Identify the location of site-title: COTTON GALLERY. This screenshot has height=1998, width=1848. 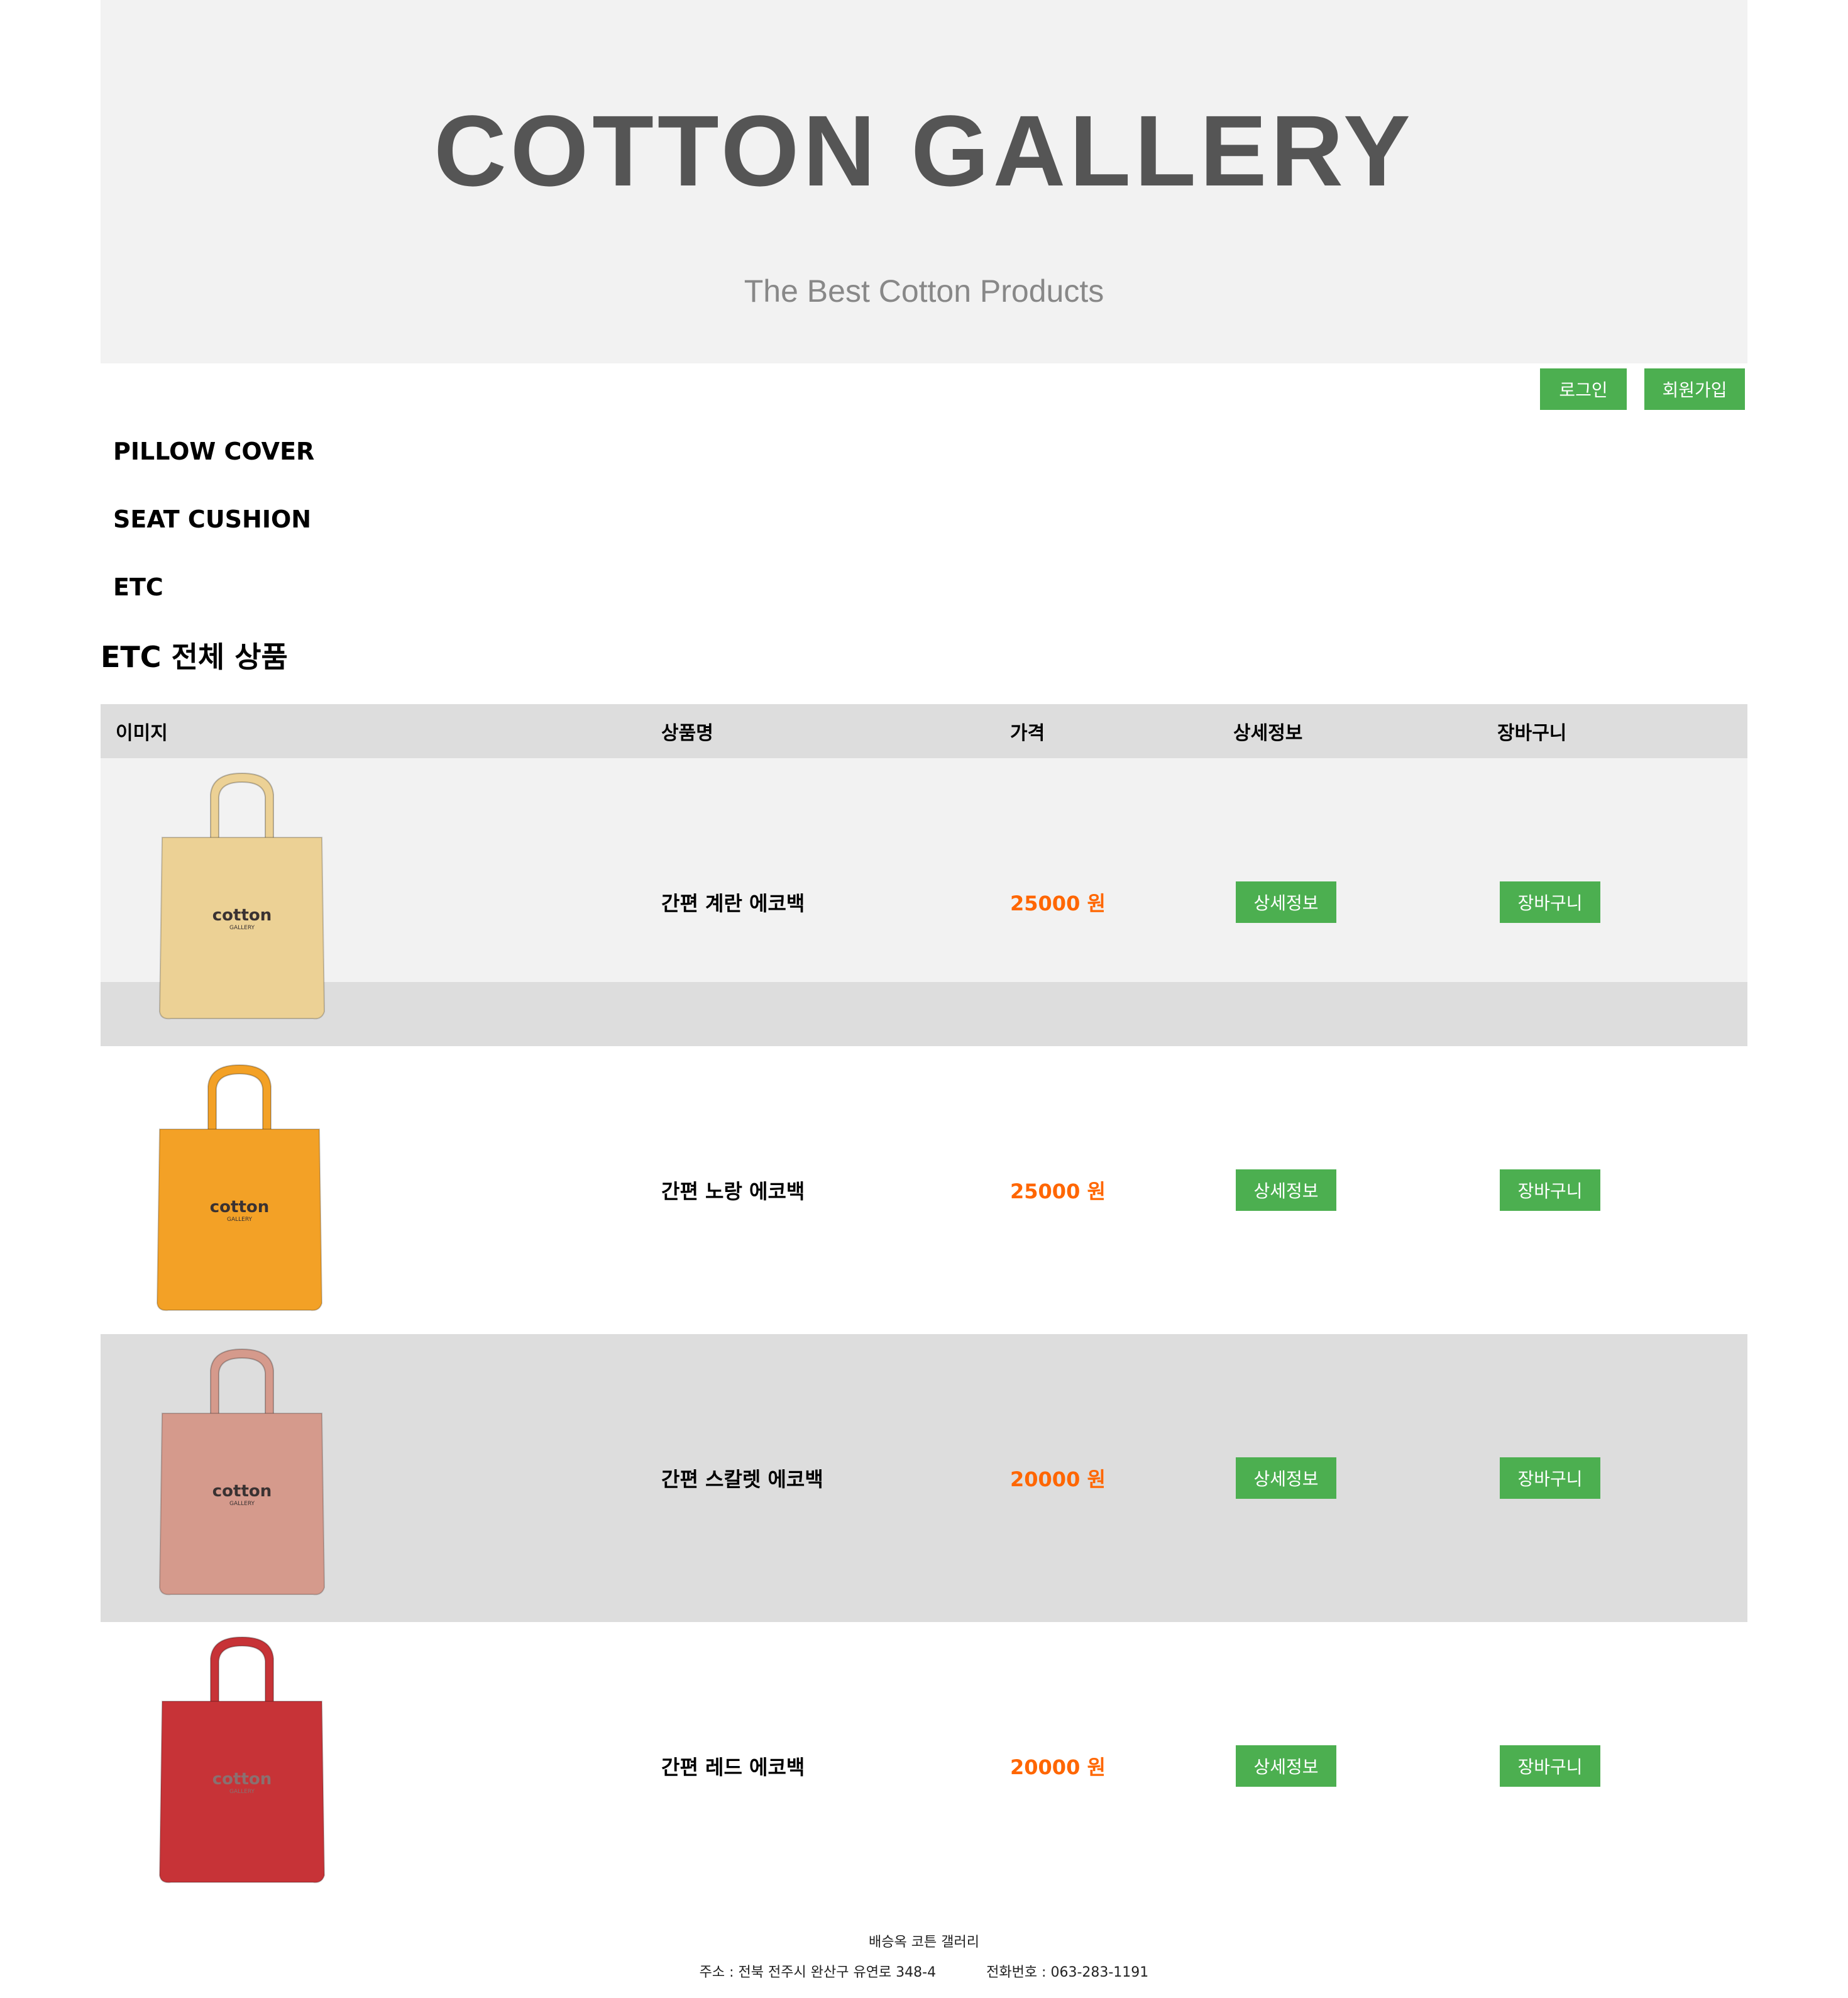
(924, 150).